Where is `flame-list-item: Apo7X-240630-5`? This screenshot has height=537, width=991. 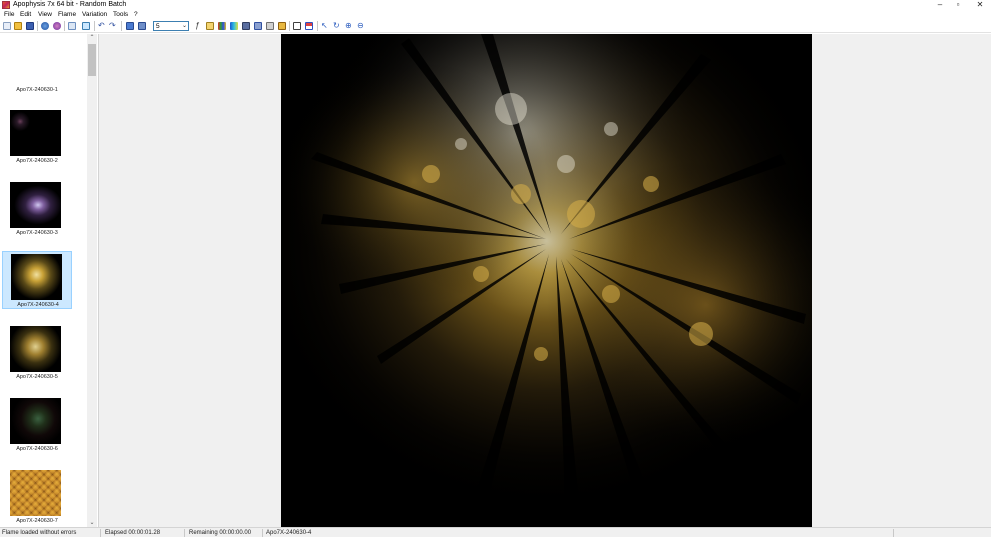 flame-list-item: Apo7X-240630-5 is located at coordinates (37, 353).